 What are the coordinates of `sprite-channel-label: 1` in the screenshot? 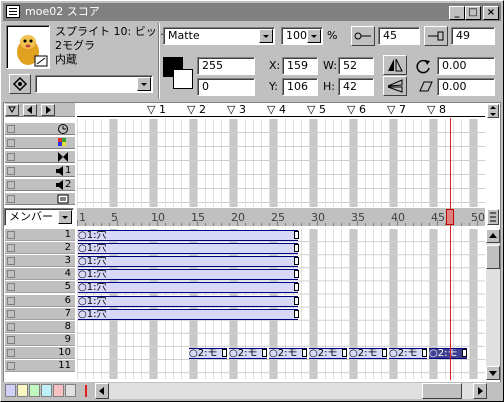 It's located at (40, 235).